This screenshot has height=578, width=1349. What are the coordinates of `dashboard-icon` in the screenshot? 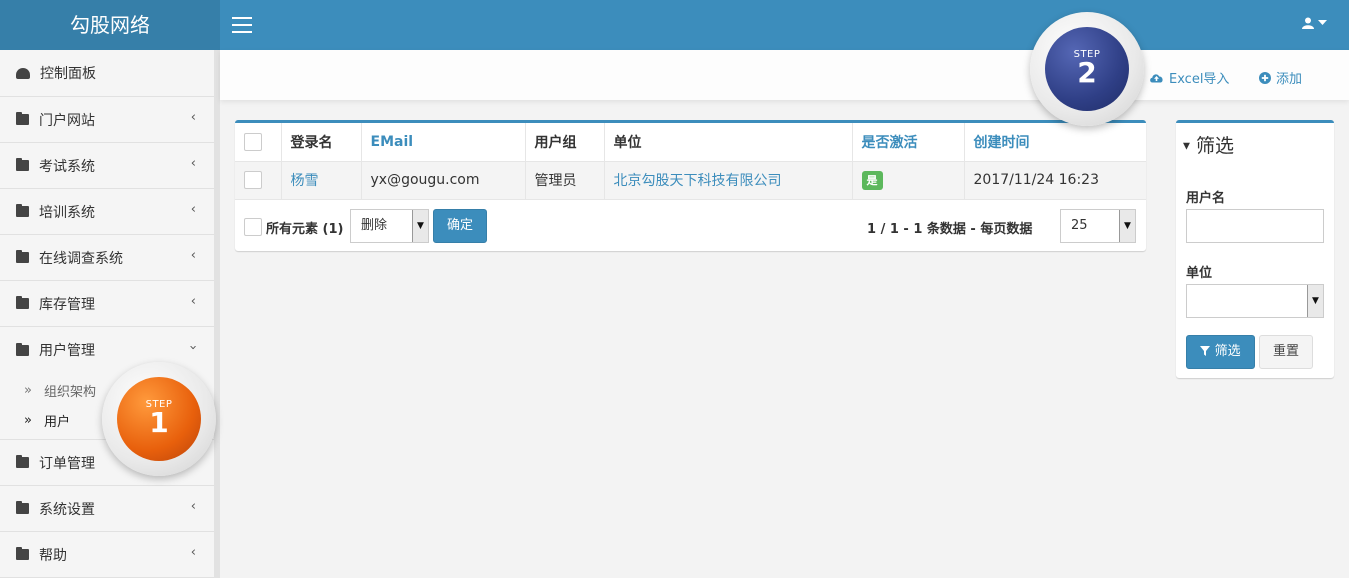 It's located at (23, 73).